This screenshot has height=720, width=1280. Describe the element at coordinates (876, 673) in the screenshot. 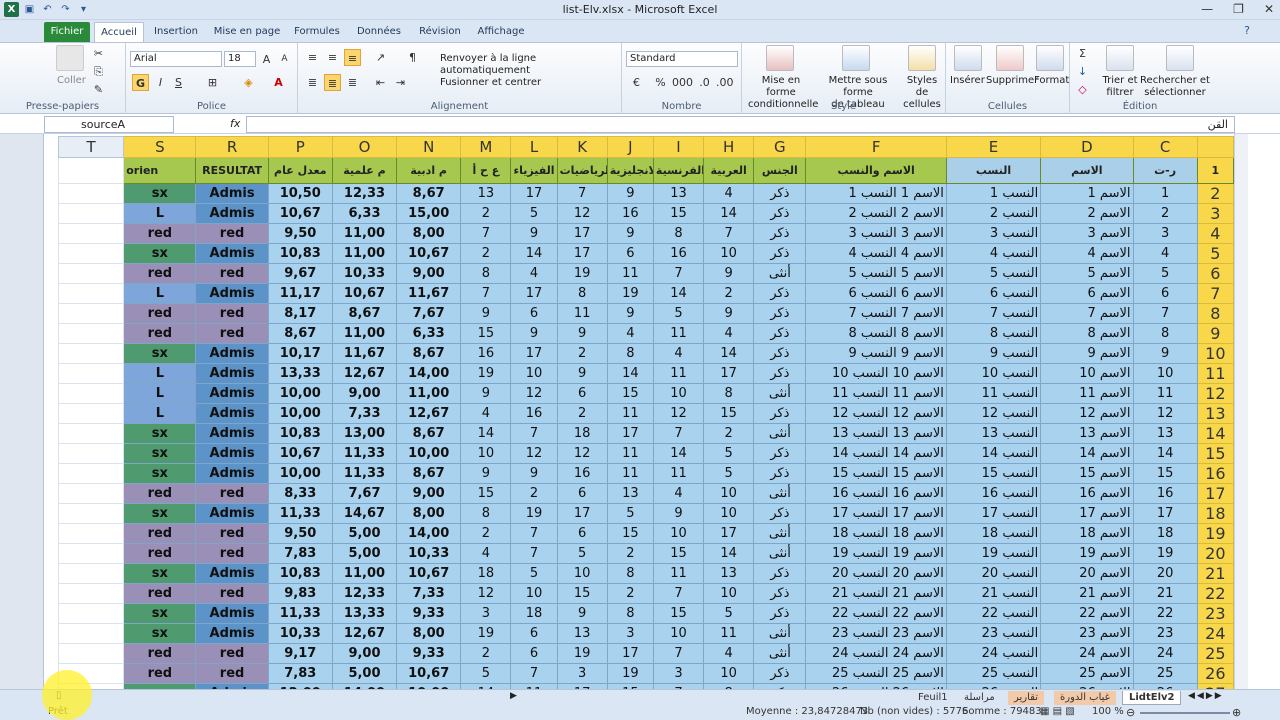

I see `data-cell: الاسم 25 النسب 25` at that location.